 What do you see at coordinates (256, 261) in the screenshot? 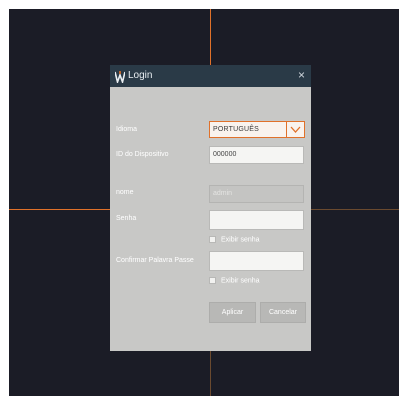
I see `confirm-password-field` at bounding box center [256, 261].